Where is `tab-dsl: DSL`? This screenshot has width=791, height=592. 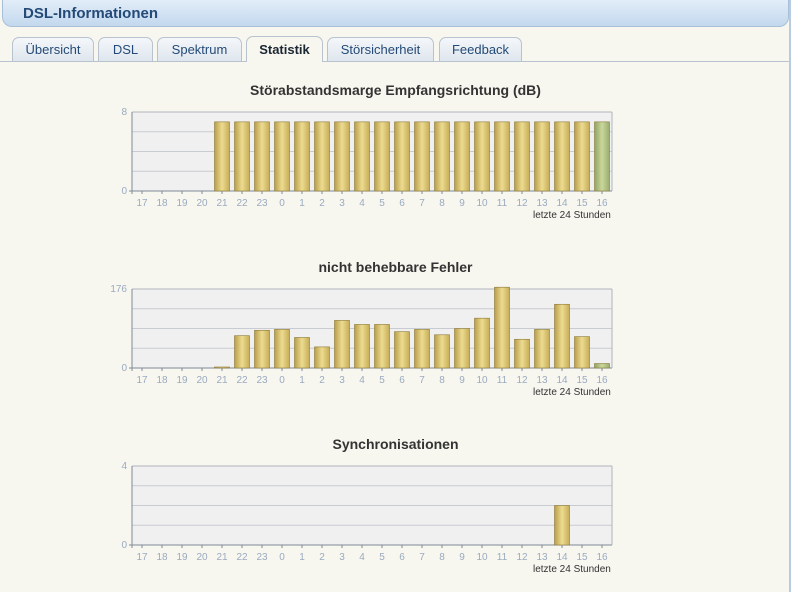
tab-dsl: DSL is located at coordinates (125, 49).